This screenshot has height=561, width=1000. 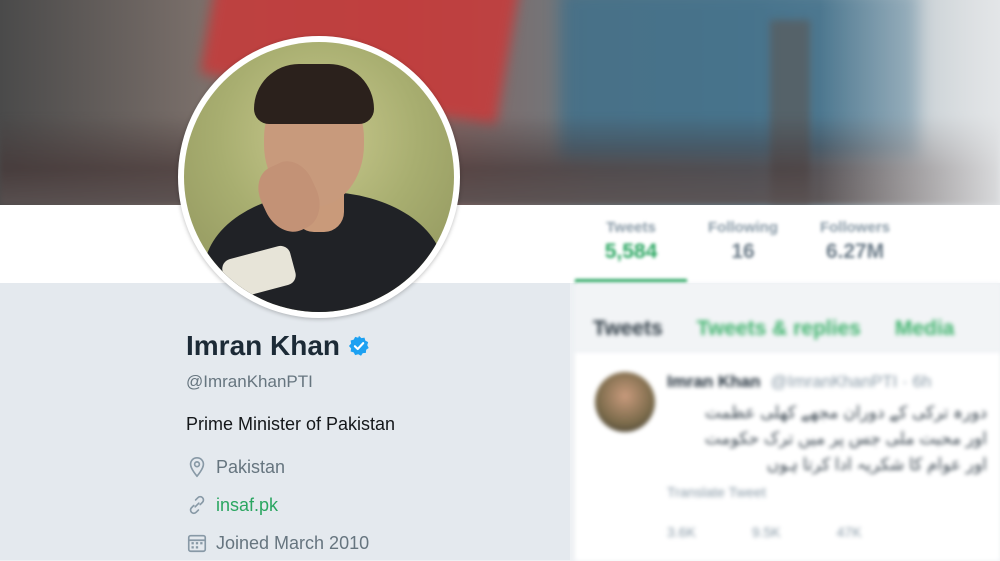 What do you see at coordinates (925, 329) in the screenshot?
I see `tab-media: Media` at bounding box center [925, 329].